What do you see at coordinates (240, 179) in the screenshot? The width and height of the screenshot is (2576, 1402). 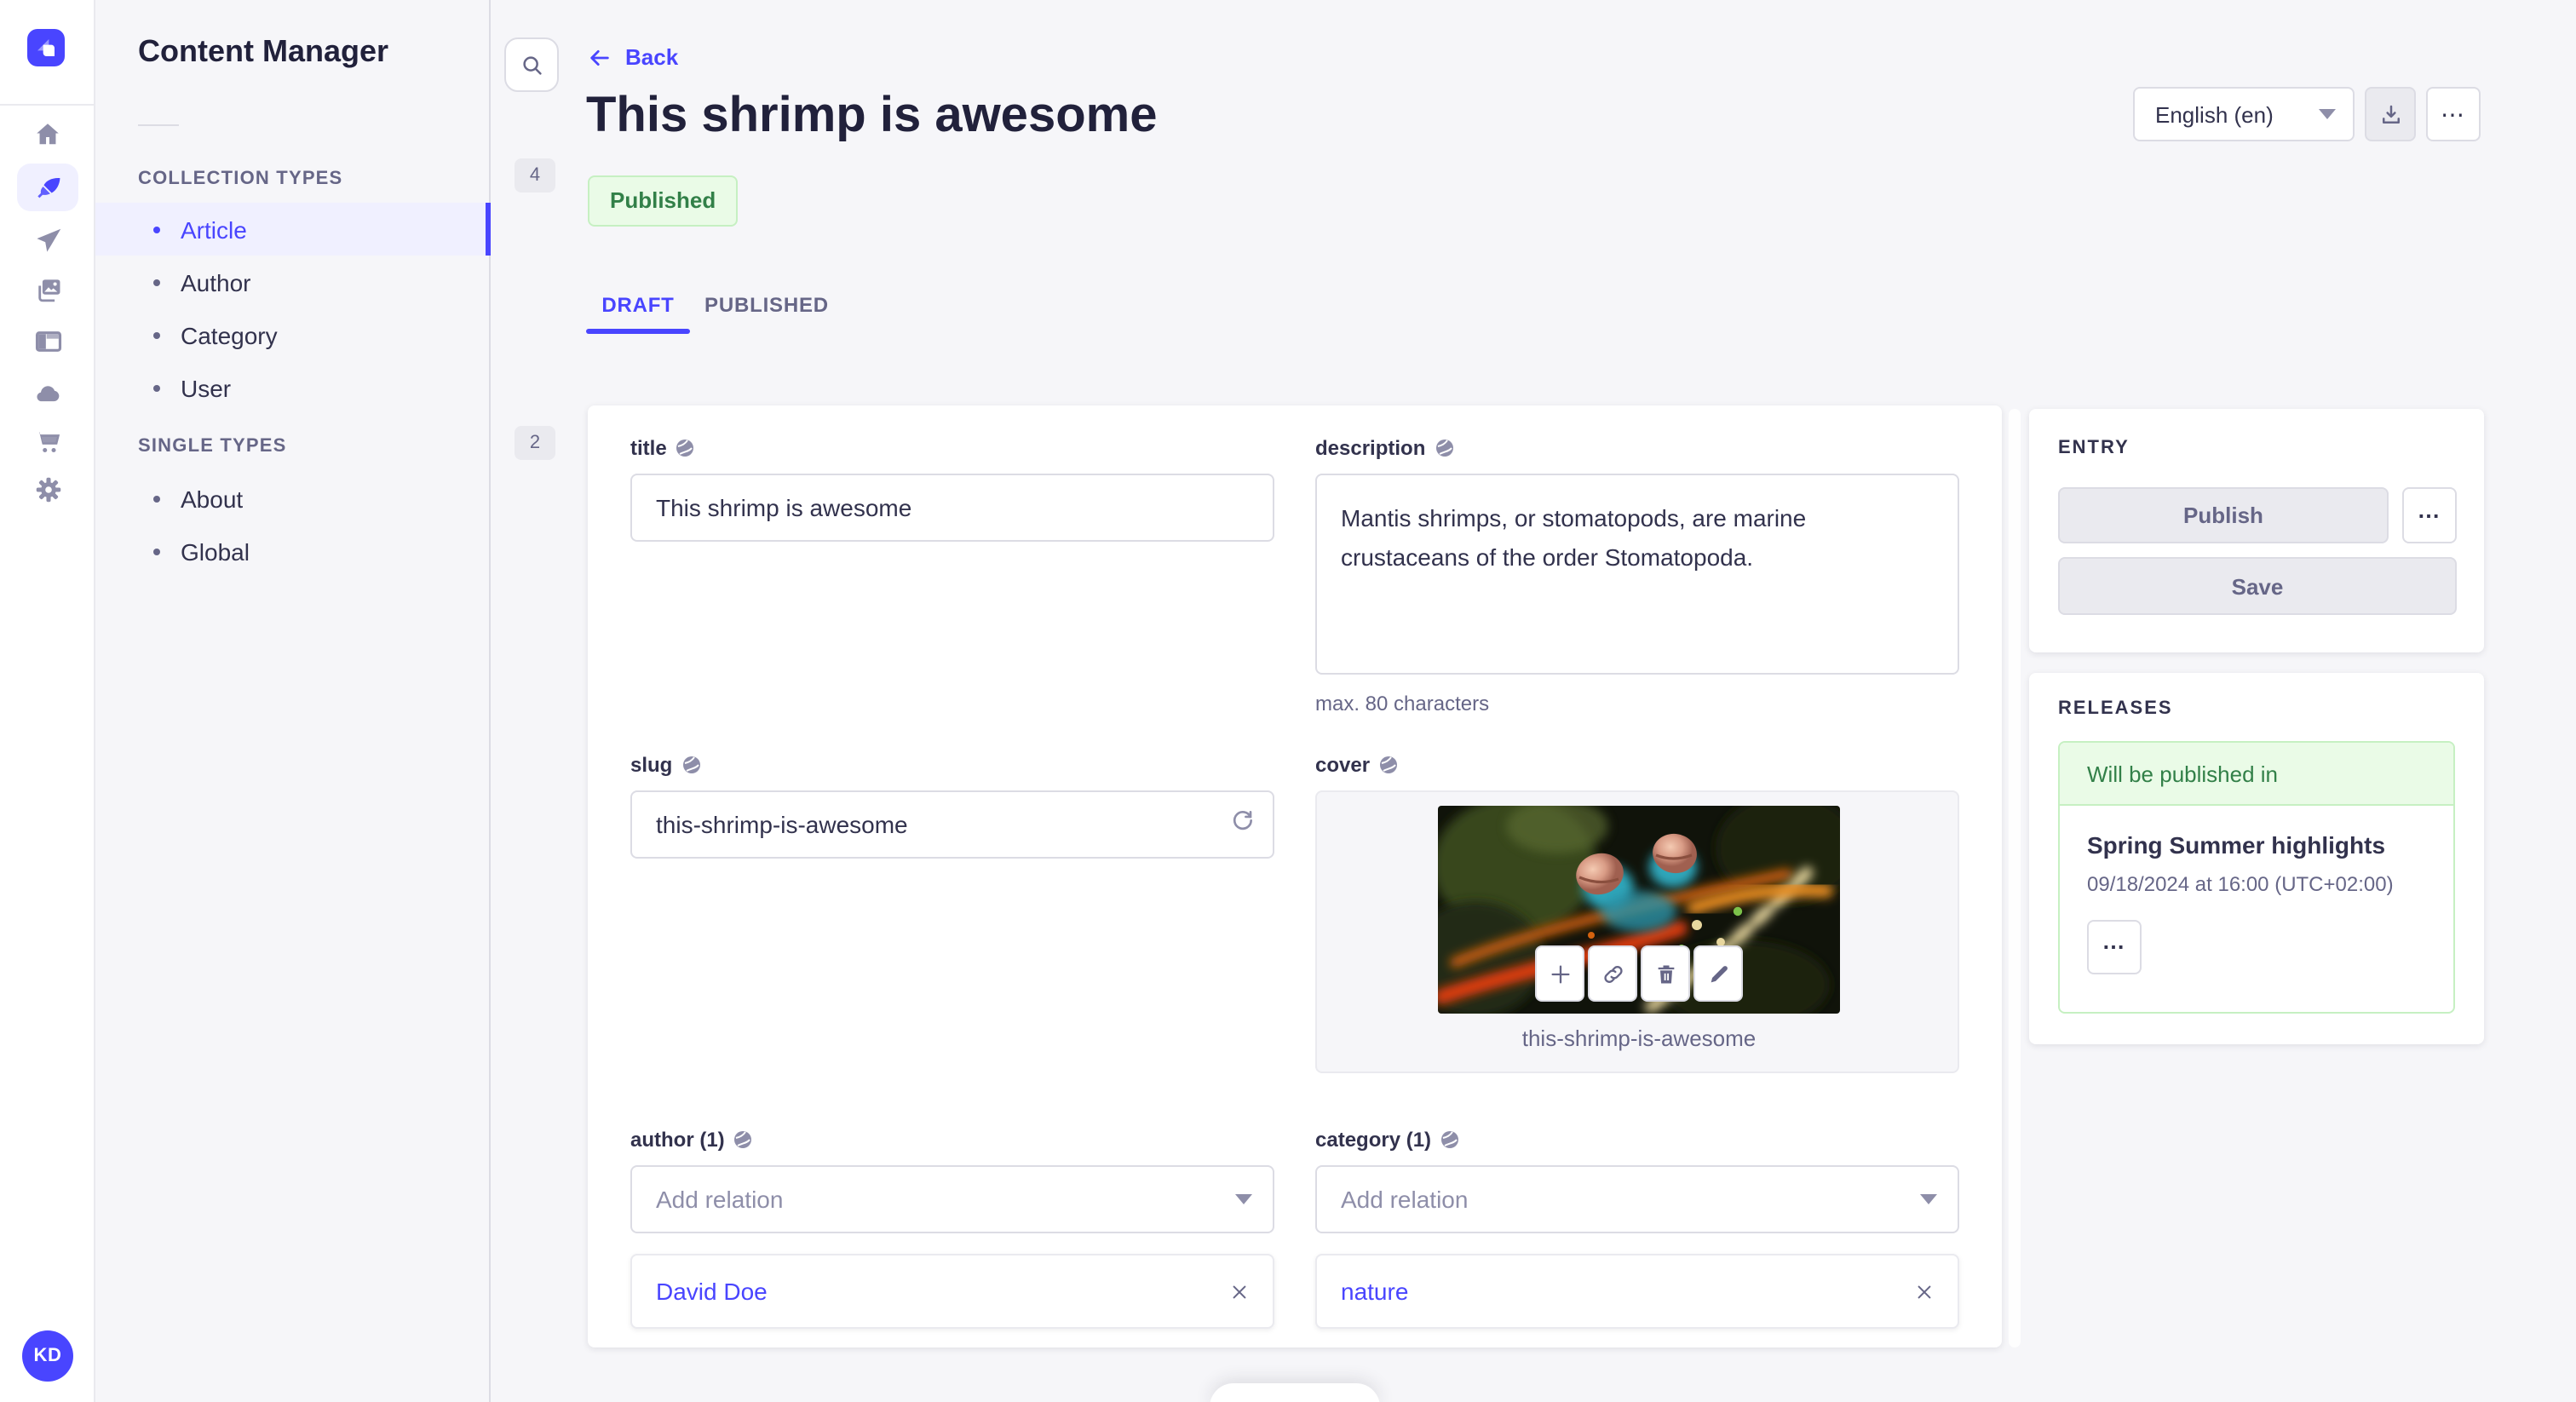 I see `section-collection-types: COLLECTION TYPES` at bounding box center [240, 179].